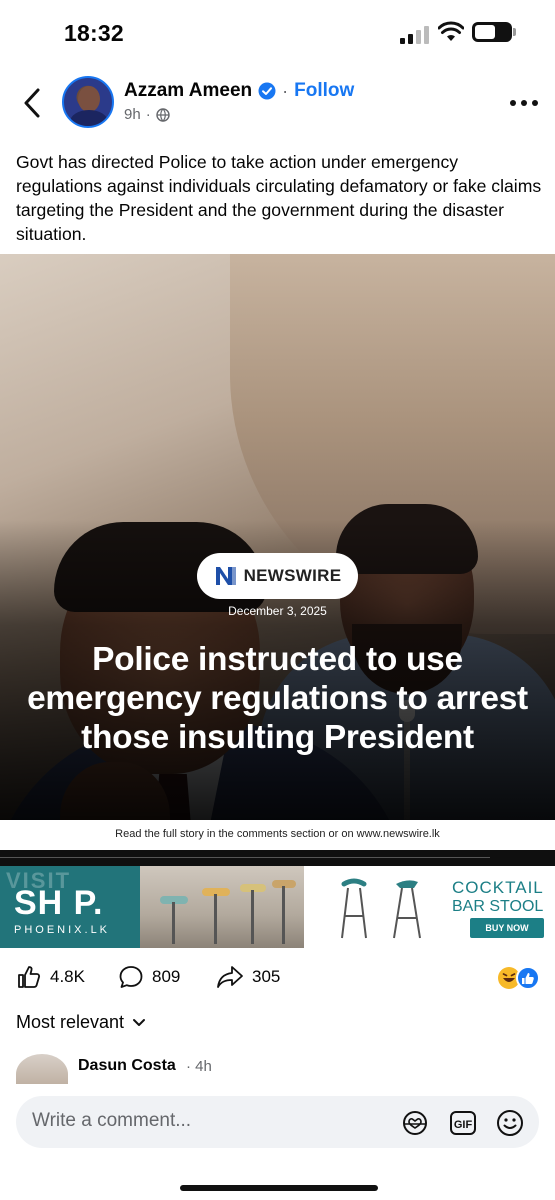  I want to click on comment-sort-dropdown: Most relevant, so click(81, 1022).